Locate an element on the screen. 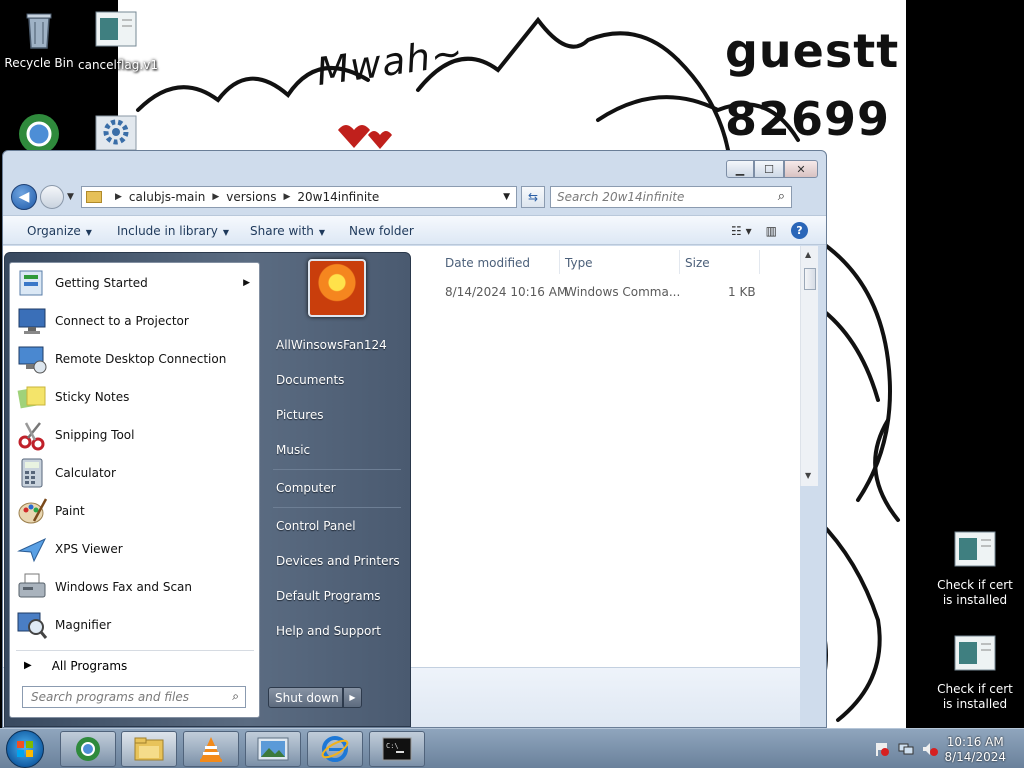 The image size is (1024, 768). search-placeholder: Search programs and files is located at coordinates (110, 697).